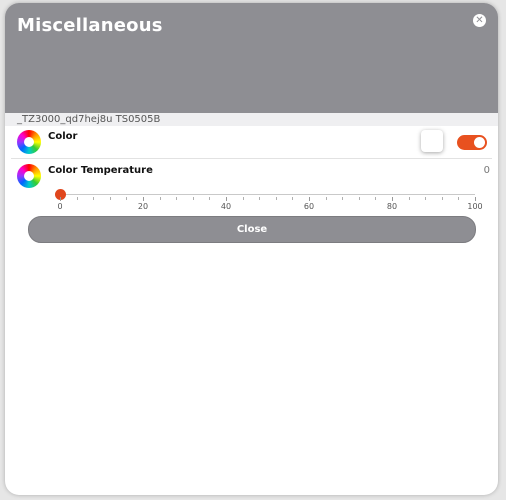 This screenshot has height=500, width=506. Describe the element at coordinates (63, 136) in the screenshot. I see `color-label: Color` at that location.